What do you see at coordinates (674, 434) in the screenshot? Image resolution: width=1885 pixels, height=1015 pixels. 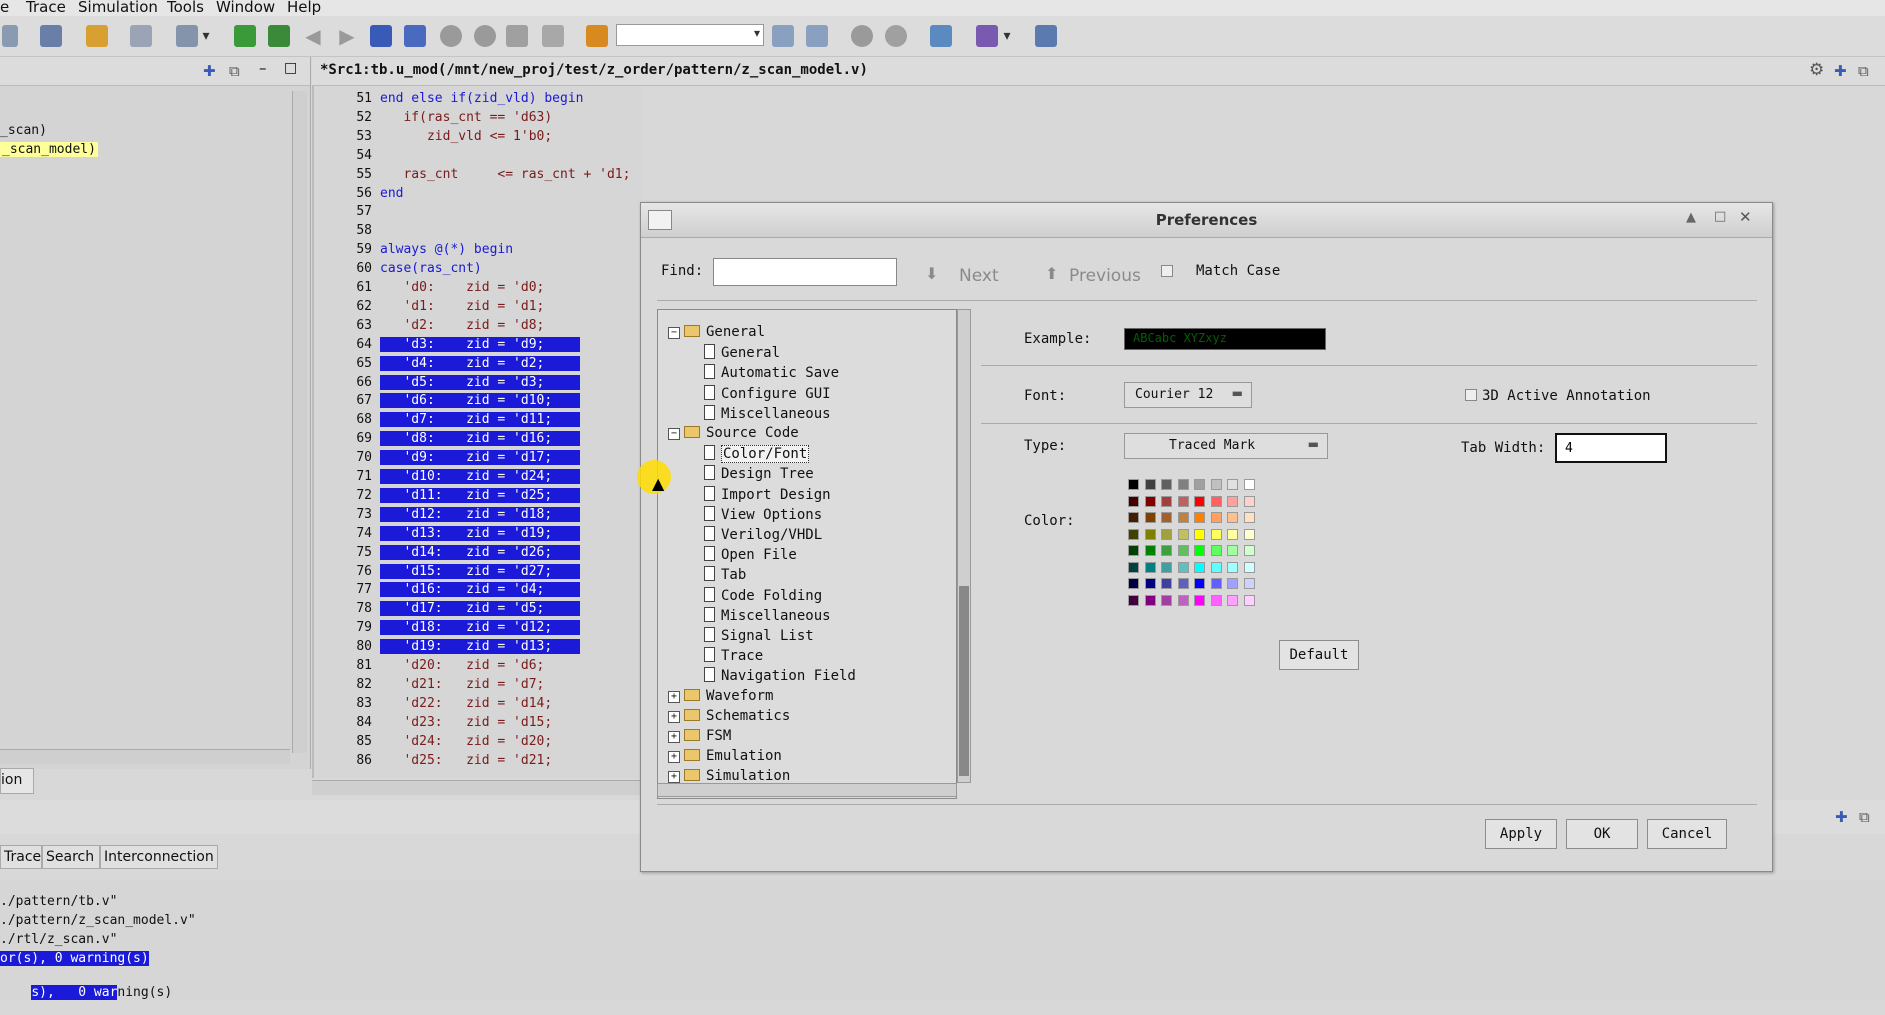 I see `collapse-icon: −` at bounding box center [674, 434].